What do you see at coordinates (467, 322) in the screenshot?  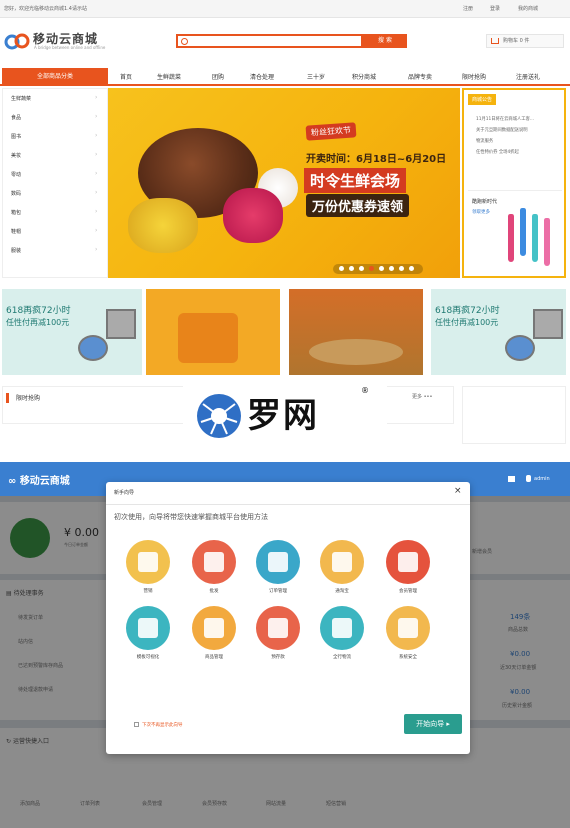 I see `promo-text: 任性付再减100元` at bounding box center [467, 322].